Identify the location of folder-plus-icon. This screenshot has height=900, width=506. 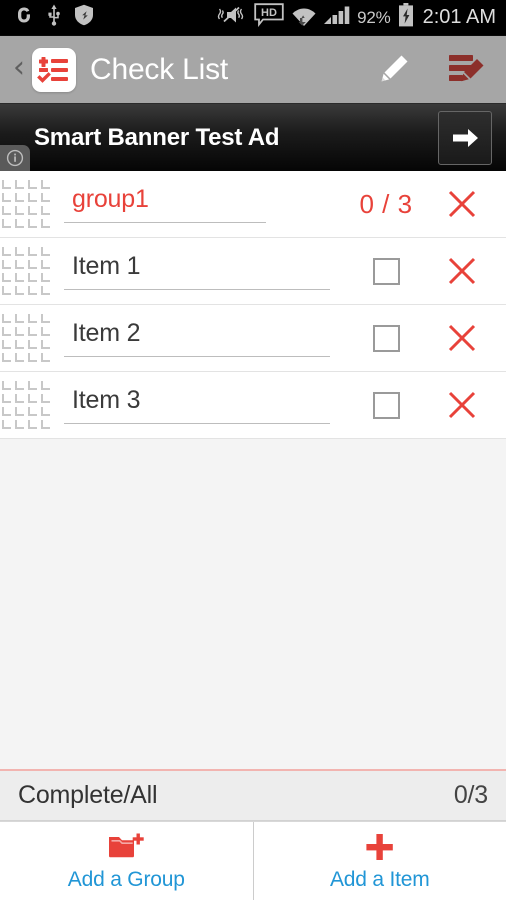
(126, 847).